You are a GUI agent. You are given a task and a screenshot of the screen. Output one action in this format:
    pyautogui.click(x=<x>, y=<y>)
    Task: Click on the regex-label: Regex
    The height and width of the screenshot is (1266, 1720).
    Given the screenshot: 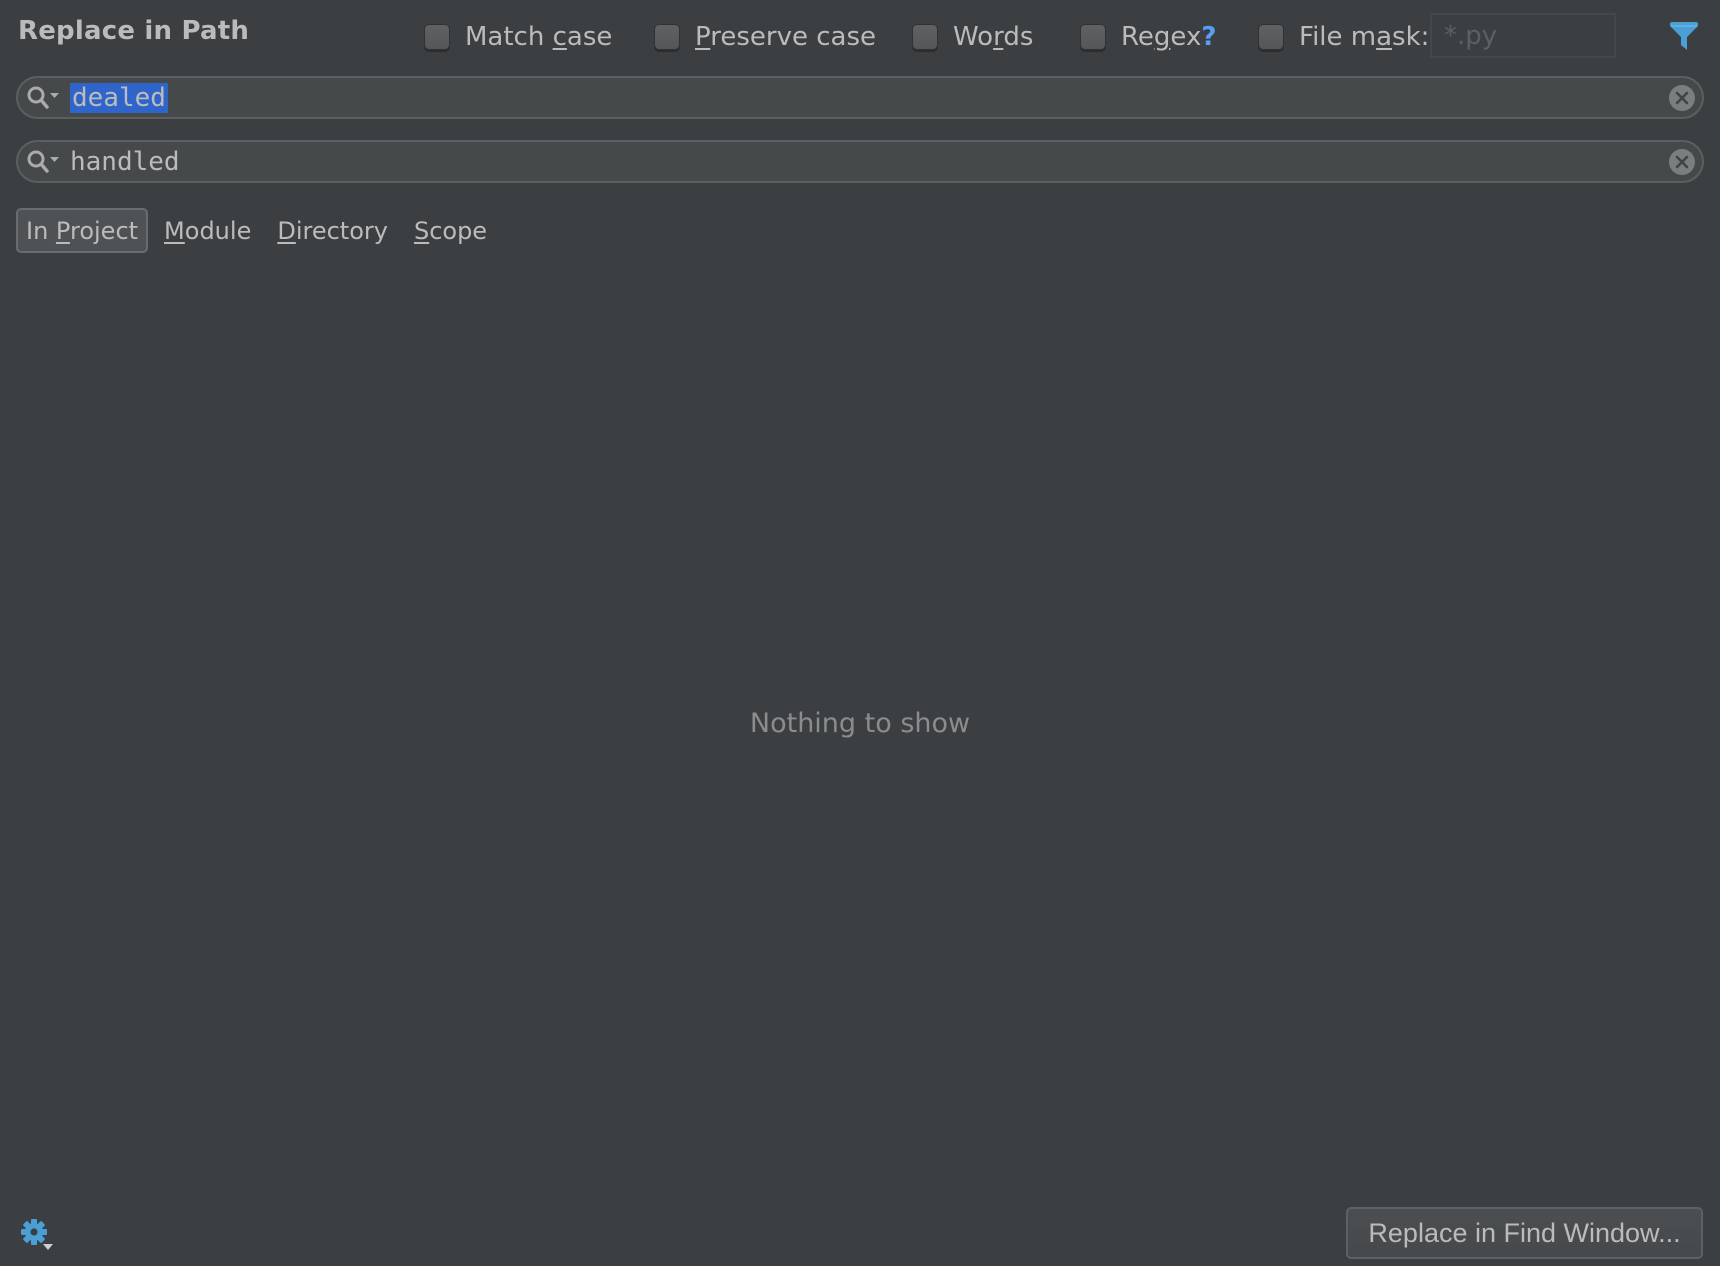 What is the action you would take?
    pyautogui.click(x=1161, y=37)
    